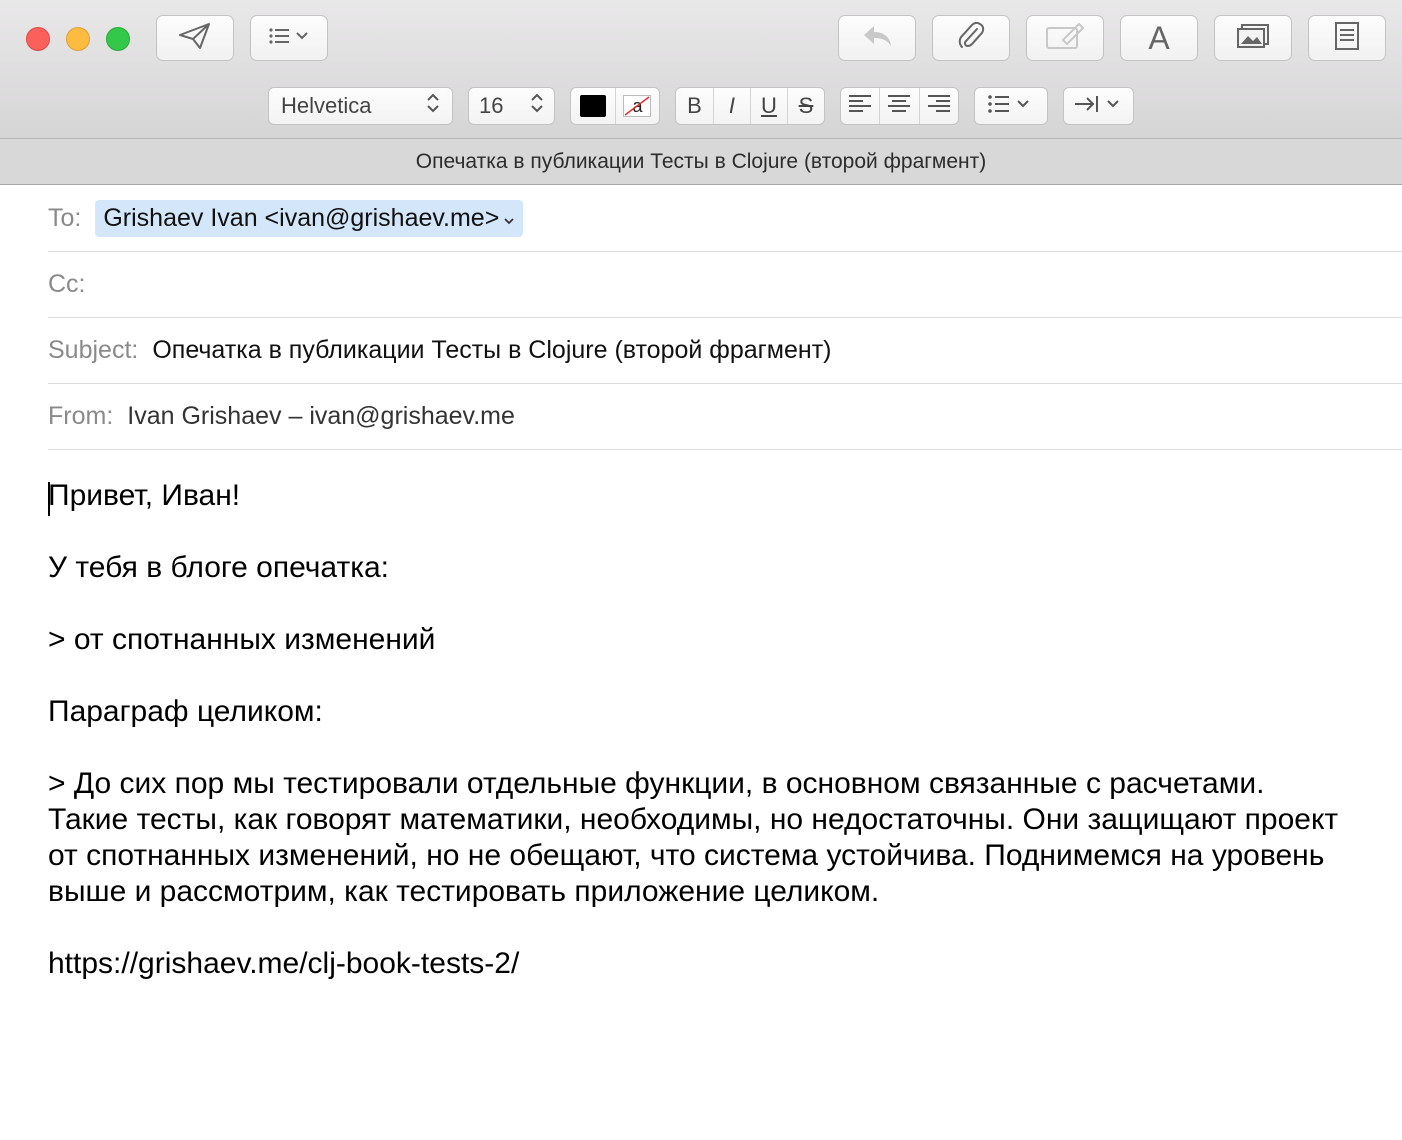 The height and width of the screenshot is (1140, 1402). I want to click on align-left-button, so click(861, 106).